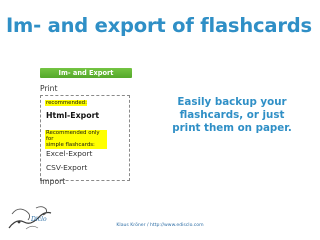  Describe the element at coordinates (38, 219) in the screenshot. I see `svg-text: Diclo` at that location.